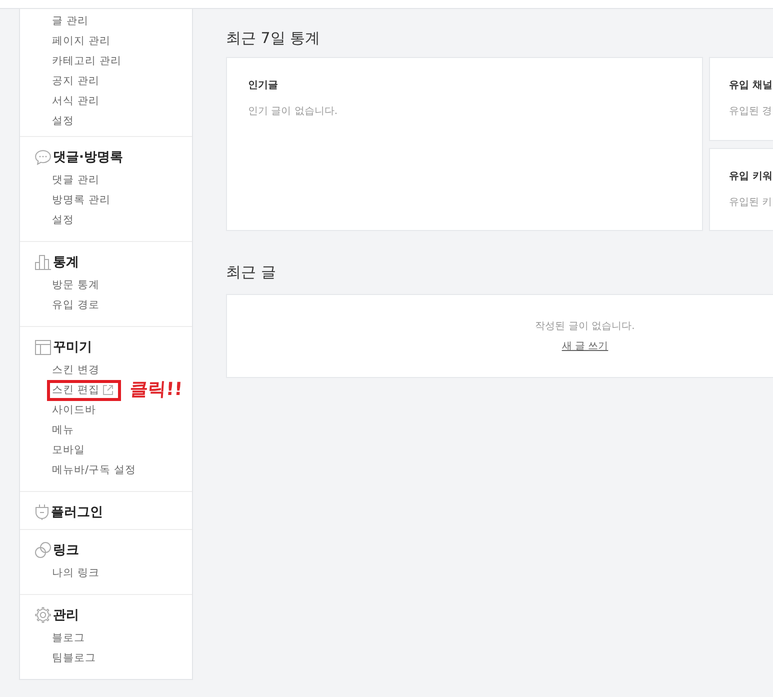 The height and width of the screenshot is (697, 773). I want to click on layout-icon, so click(43, 347).